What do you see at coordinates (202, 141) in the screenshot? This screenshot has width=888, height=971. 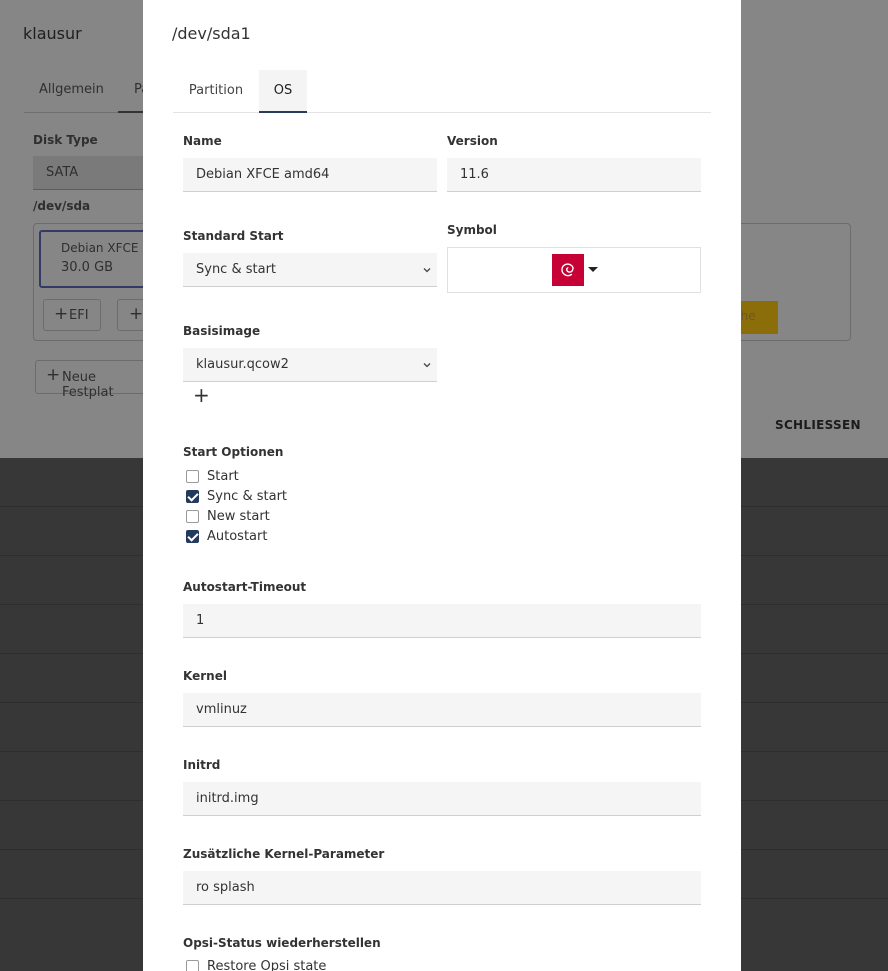 I see `name-label: Name` at bounding box center [202, 141].